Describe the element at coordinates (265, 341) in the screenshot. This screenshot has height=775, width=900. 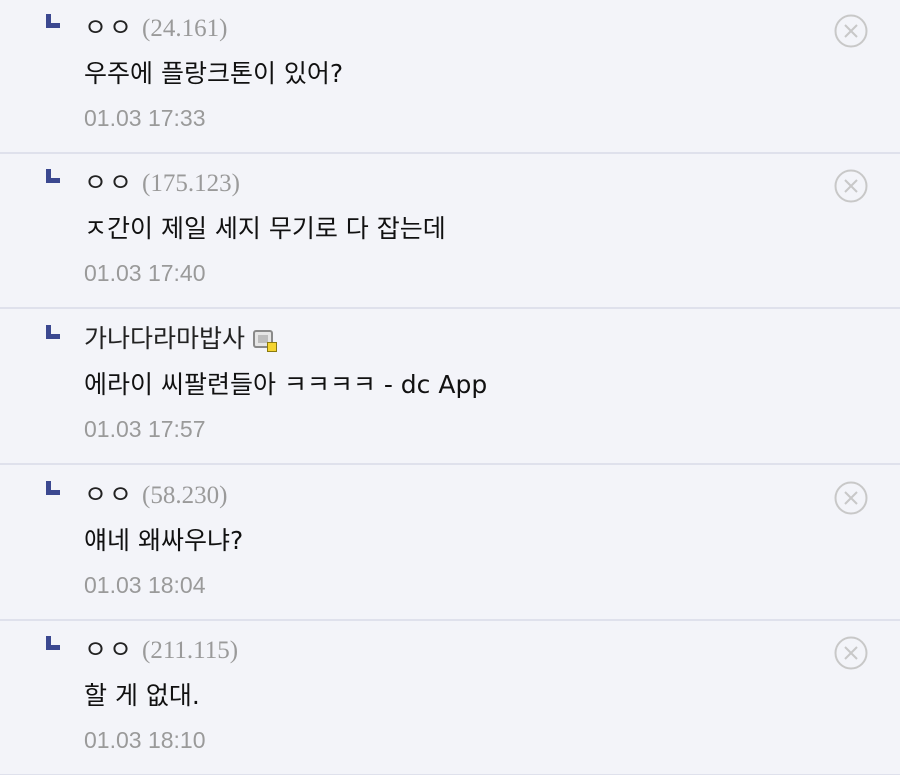
I see `gallery-member-icon` at that location.